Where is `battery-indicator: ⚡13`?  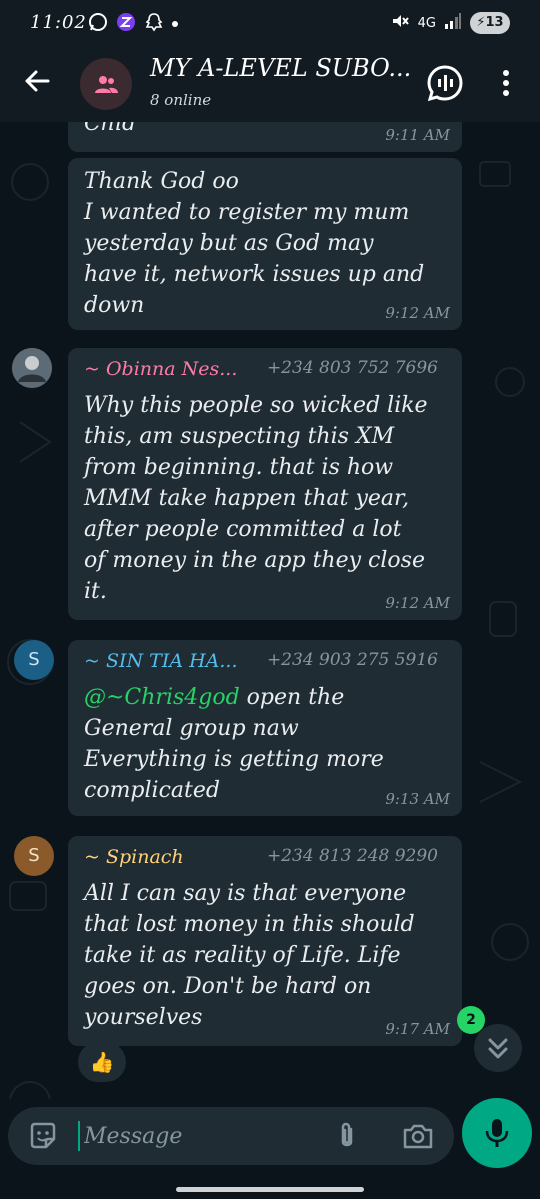
battery-indicator: ⚡13 is located at coordinates (490, 23).